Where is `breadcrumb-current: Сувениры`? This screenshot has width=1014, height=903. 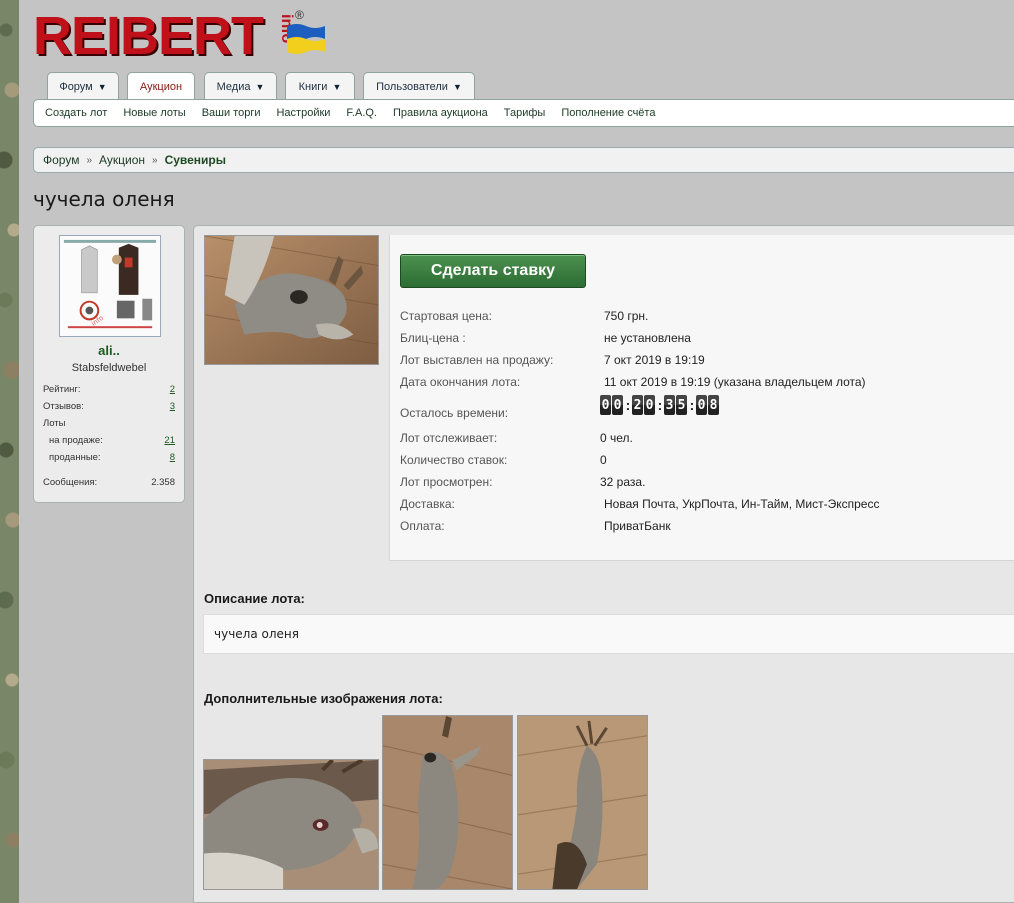
breadcrumb-current: Сувениры is located at coordinates (195, 160).